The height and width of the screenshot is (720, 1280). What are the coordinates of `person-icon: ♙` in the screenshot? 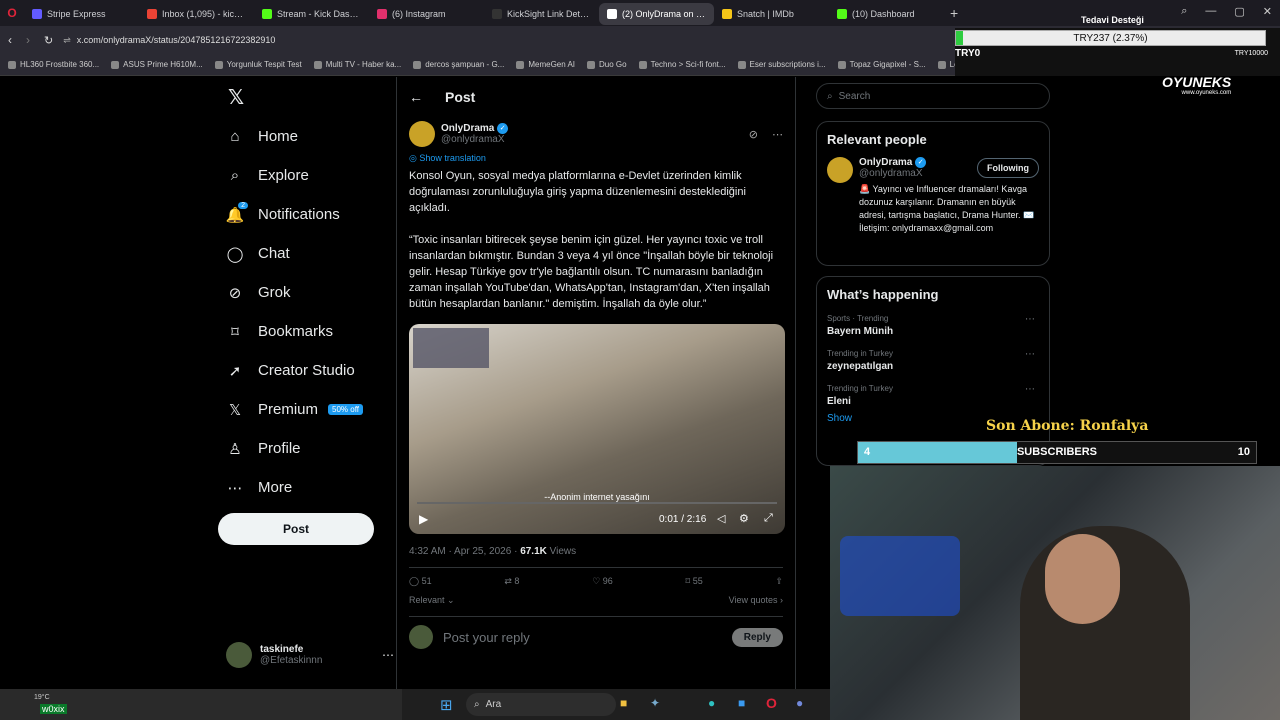 It's located at (235, 449).